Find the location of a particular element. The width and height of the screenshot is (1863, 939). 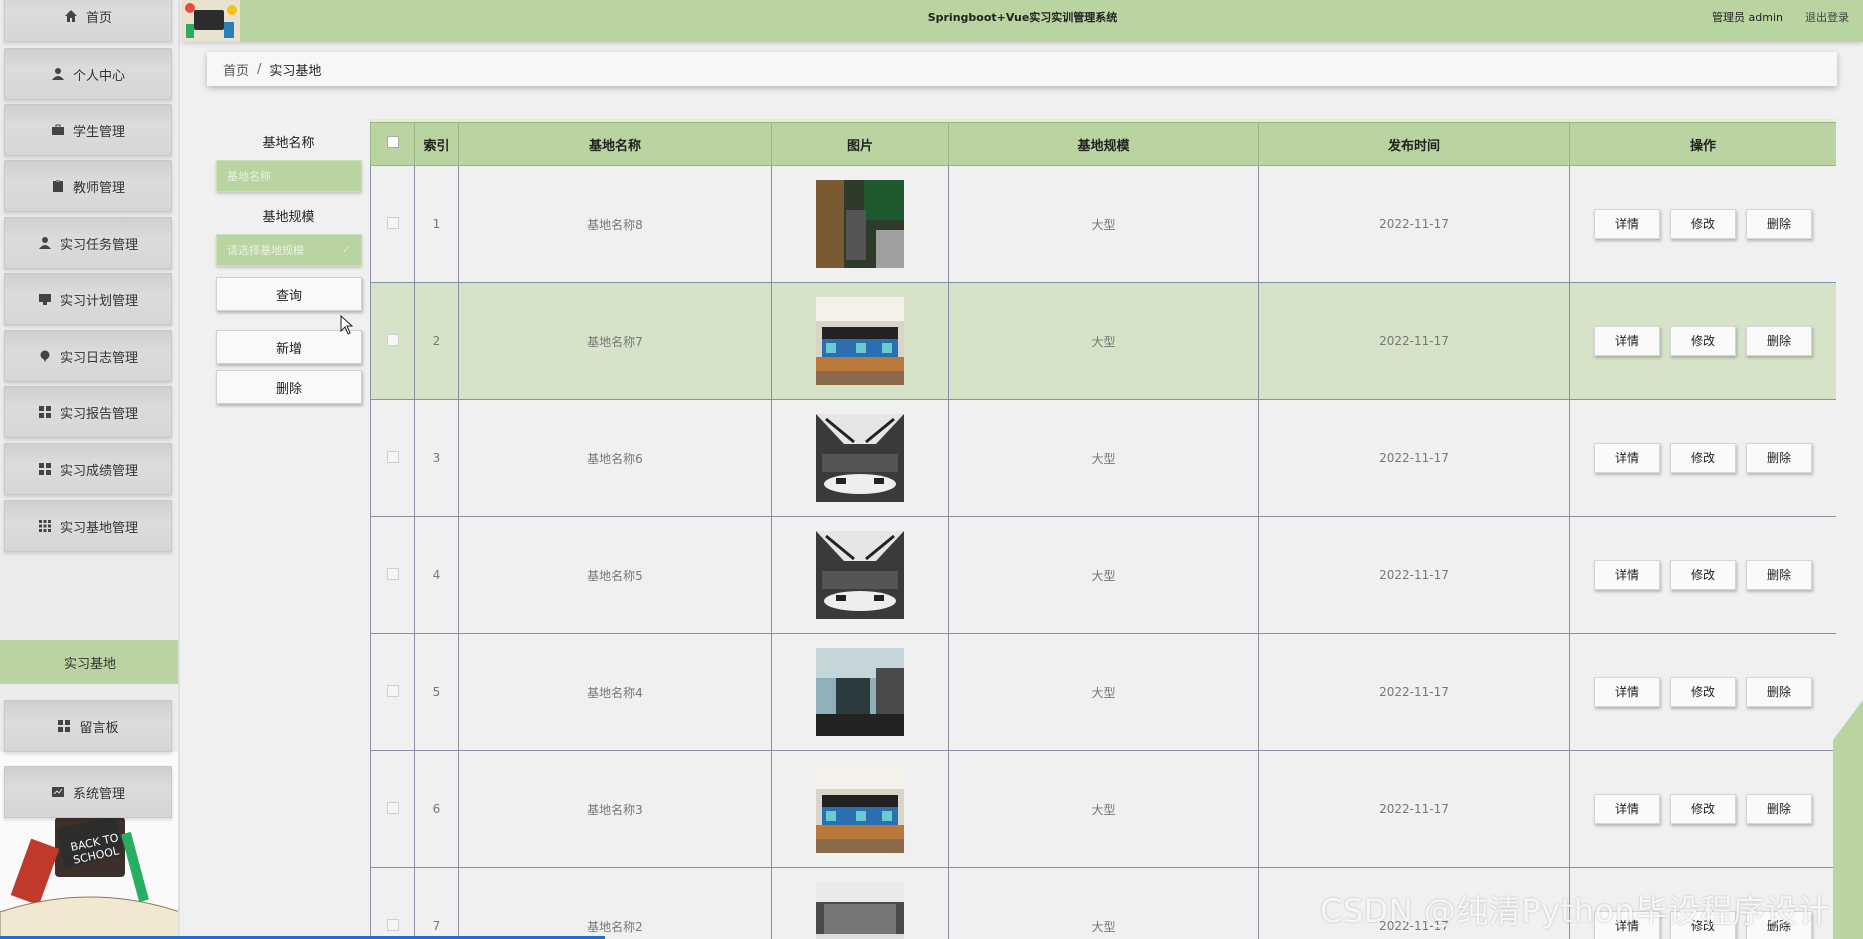

open-office-photo is located at coordinates (860, 910).